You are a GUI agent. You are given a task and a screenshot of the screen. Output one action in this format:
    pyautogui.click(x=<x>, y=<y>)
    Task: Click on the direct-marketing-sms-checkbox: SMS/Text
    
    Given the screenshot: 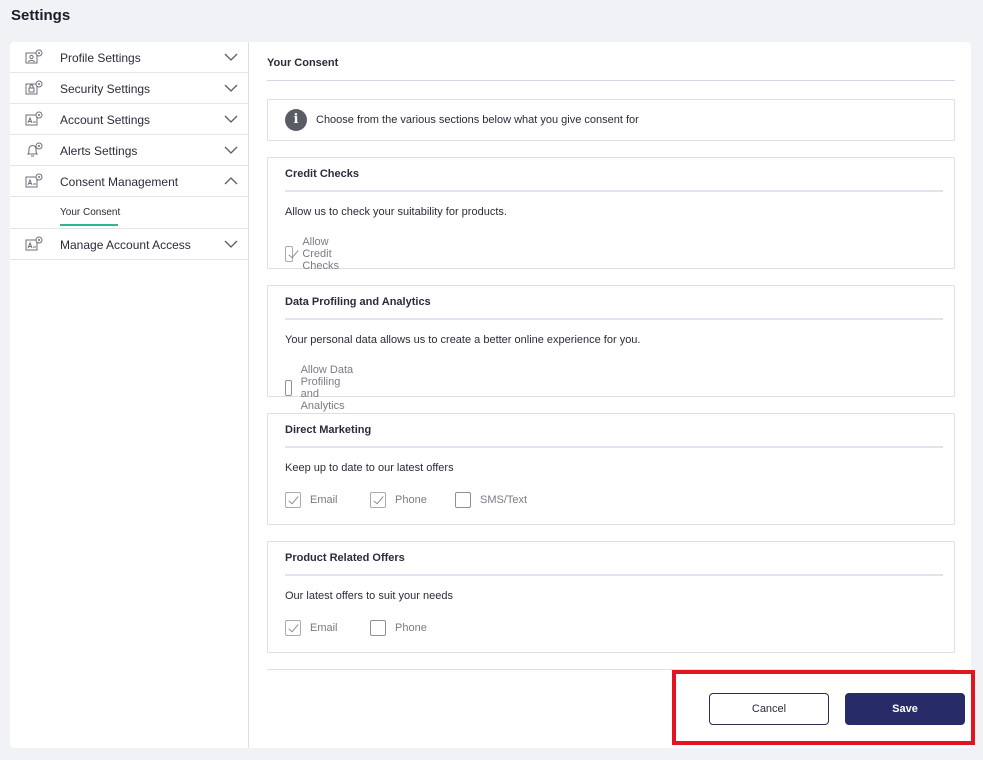 What is the action you would take?
    pyautogui.click(x=491, y=500)
    